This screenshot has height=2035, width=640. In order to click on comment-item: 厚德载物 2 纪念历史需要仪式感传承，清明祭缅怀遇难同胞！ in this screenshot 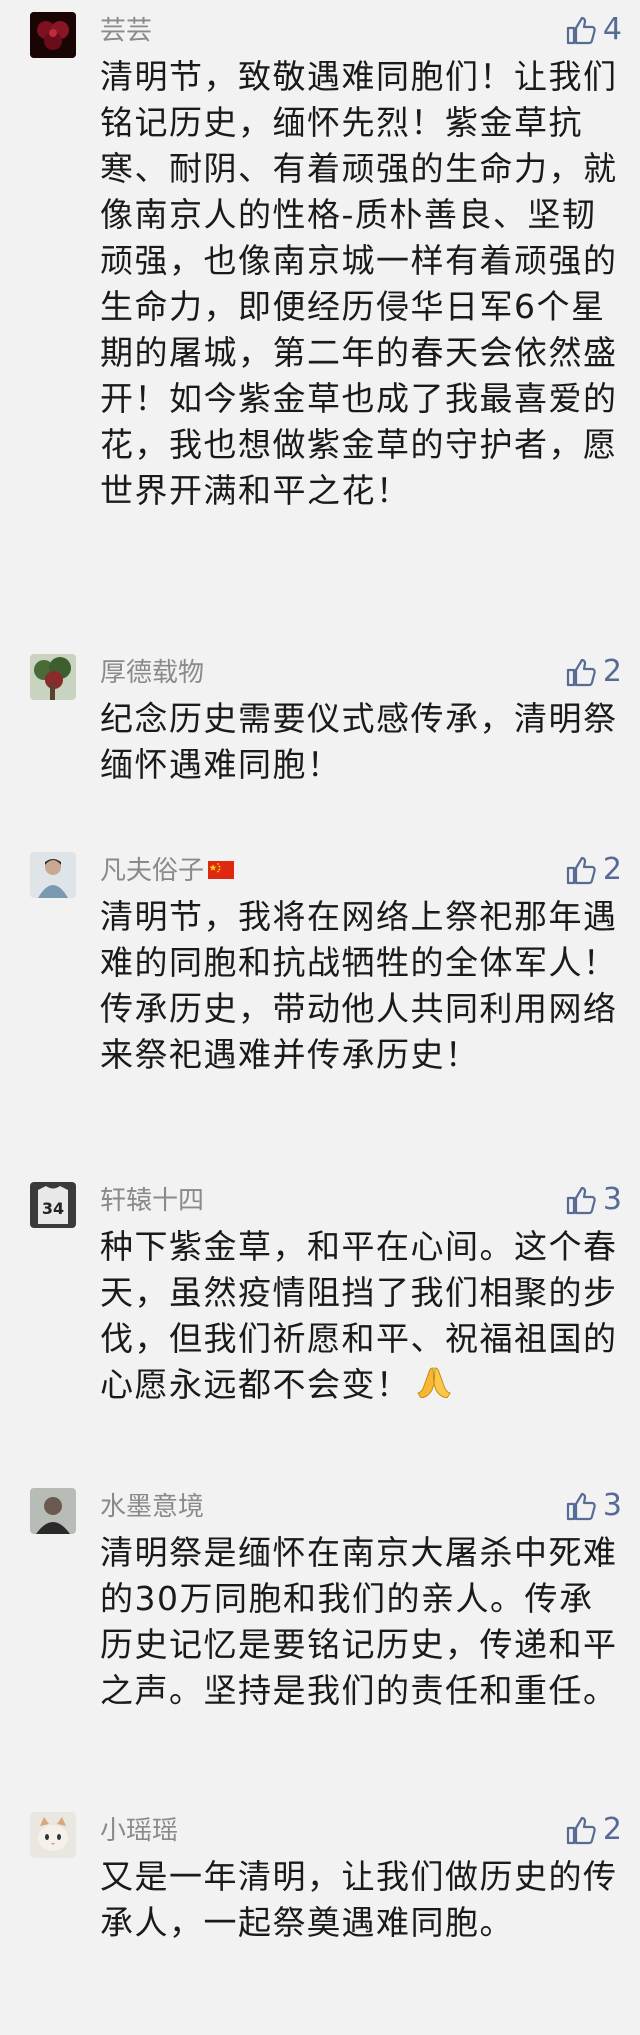, I will do `click(320, 719)`.